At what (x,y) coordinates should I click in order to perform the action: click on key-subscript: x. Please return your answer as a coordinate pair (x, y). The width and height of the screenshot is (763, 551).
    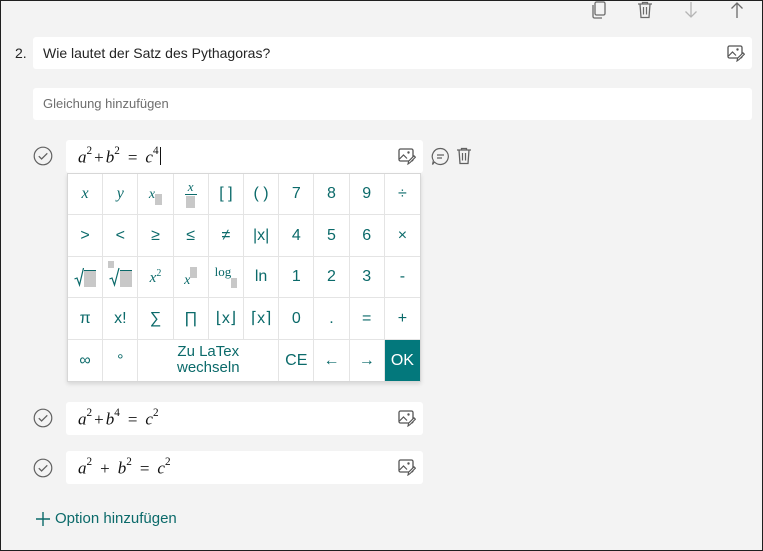
    Looking at the image, I should click on (156, 195).